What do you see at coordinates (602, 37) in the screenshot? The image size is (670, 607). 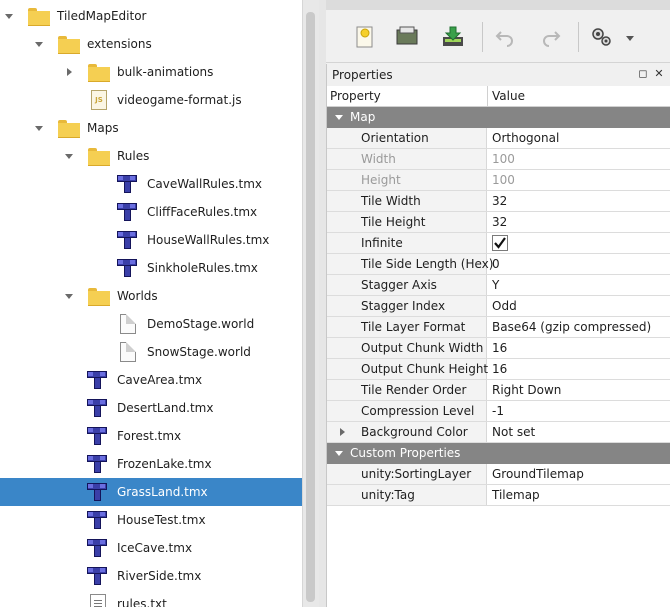 I see `settings-icon` at bounding box center [602, 37].